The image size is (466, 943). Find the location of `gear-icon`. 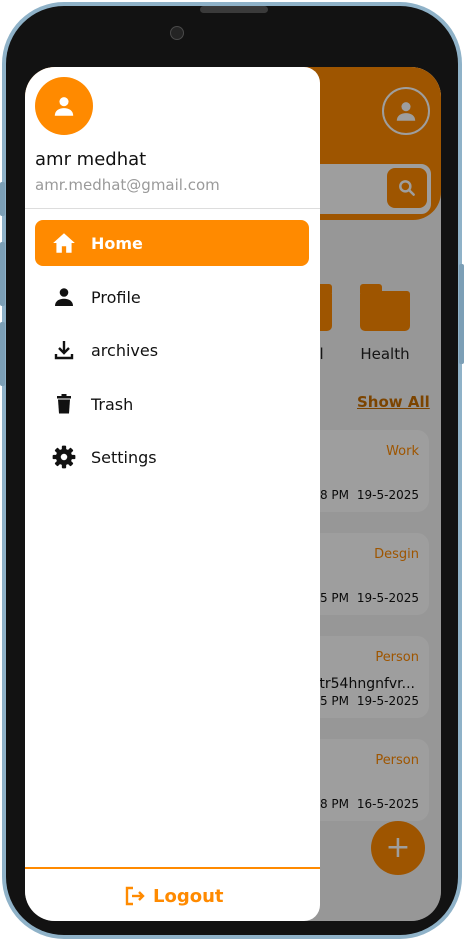

gear-icon is located at coordinates (64, 457).